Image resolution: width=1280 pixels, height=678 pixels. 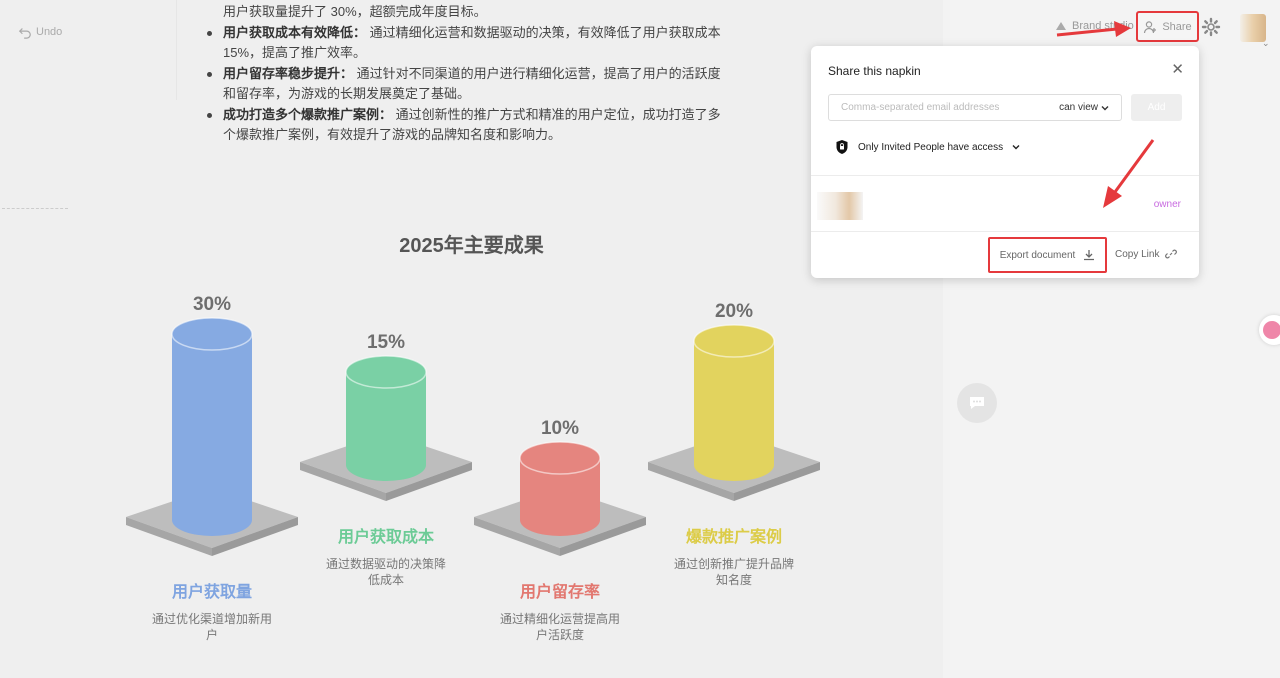 I want to click on category-description: 户, so click(x=212, y=634).